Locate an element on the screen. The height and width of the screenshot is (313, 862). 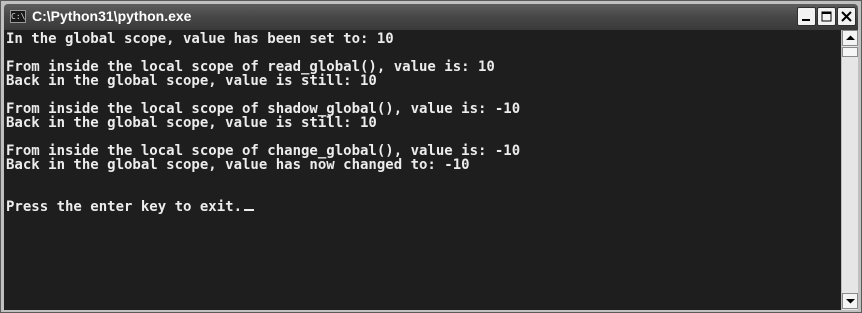
console-icon: C:\ is located at coordinates (18, 16).